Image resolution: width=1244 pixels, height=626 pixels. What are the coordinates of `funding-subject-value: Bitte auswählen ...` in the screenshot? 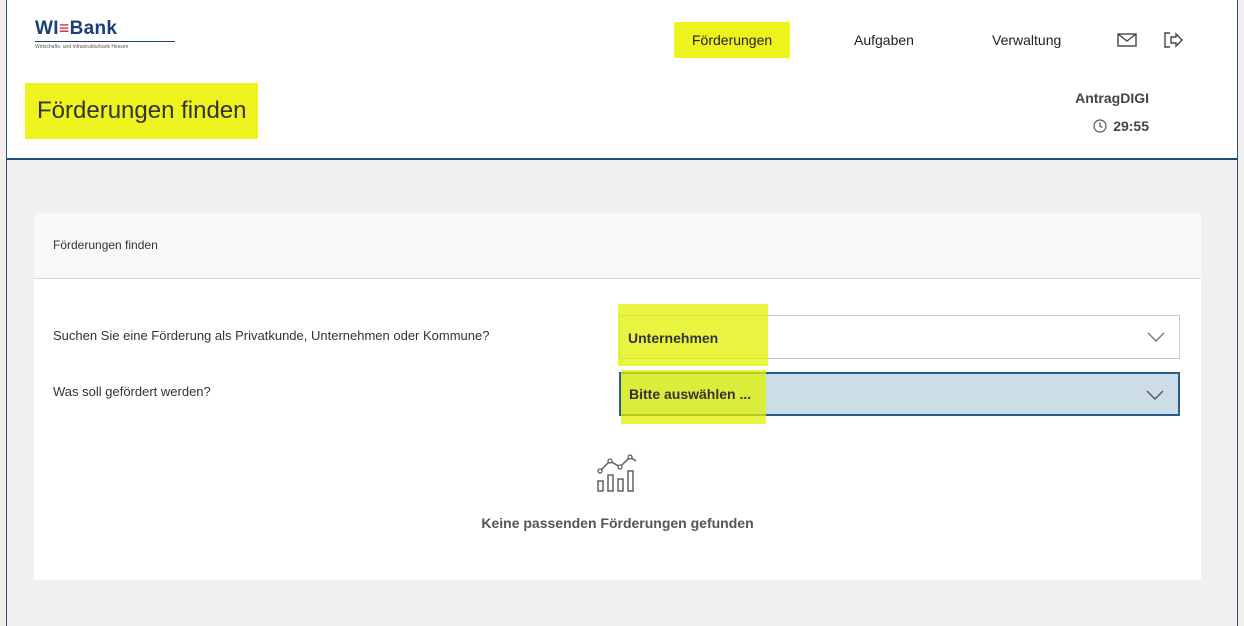 It's located at (690, 394).